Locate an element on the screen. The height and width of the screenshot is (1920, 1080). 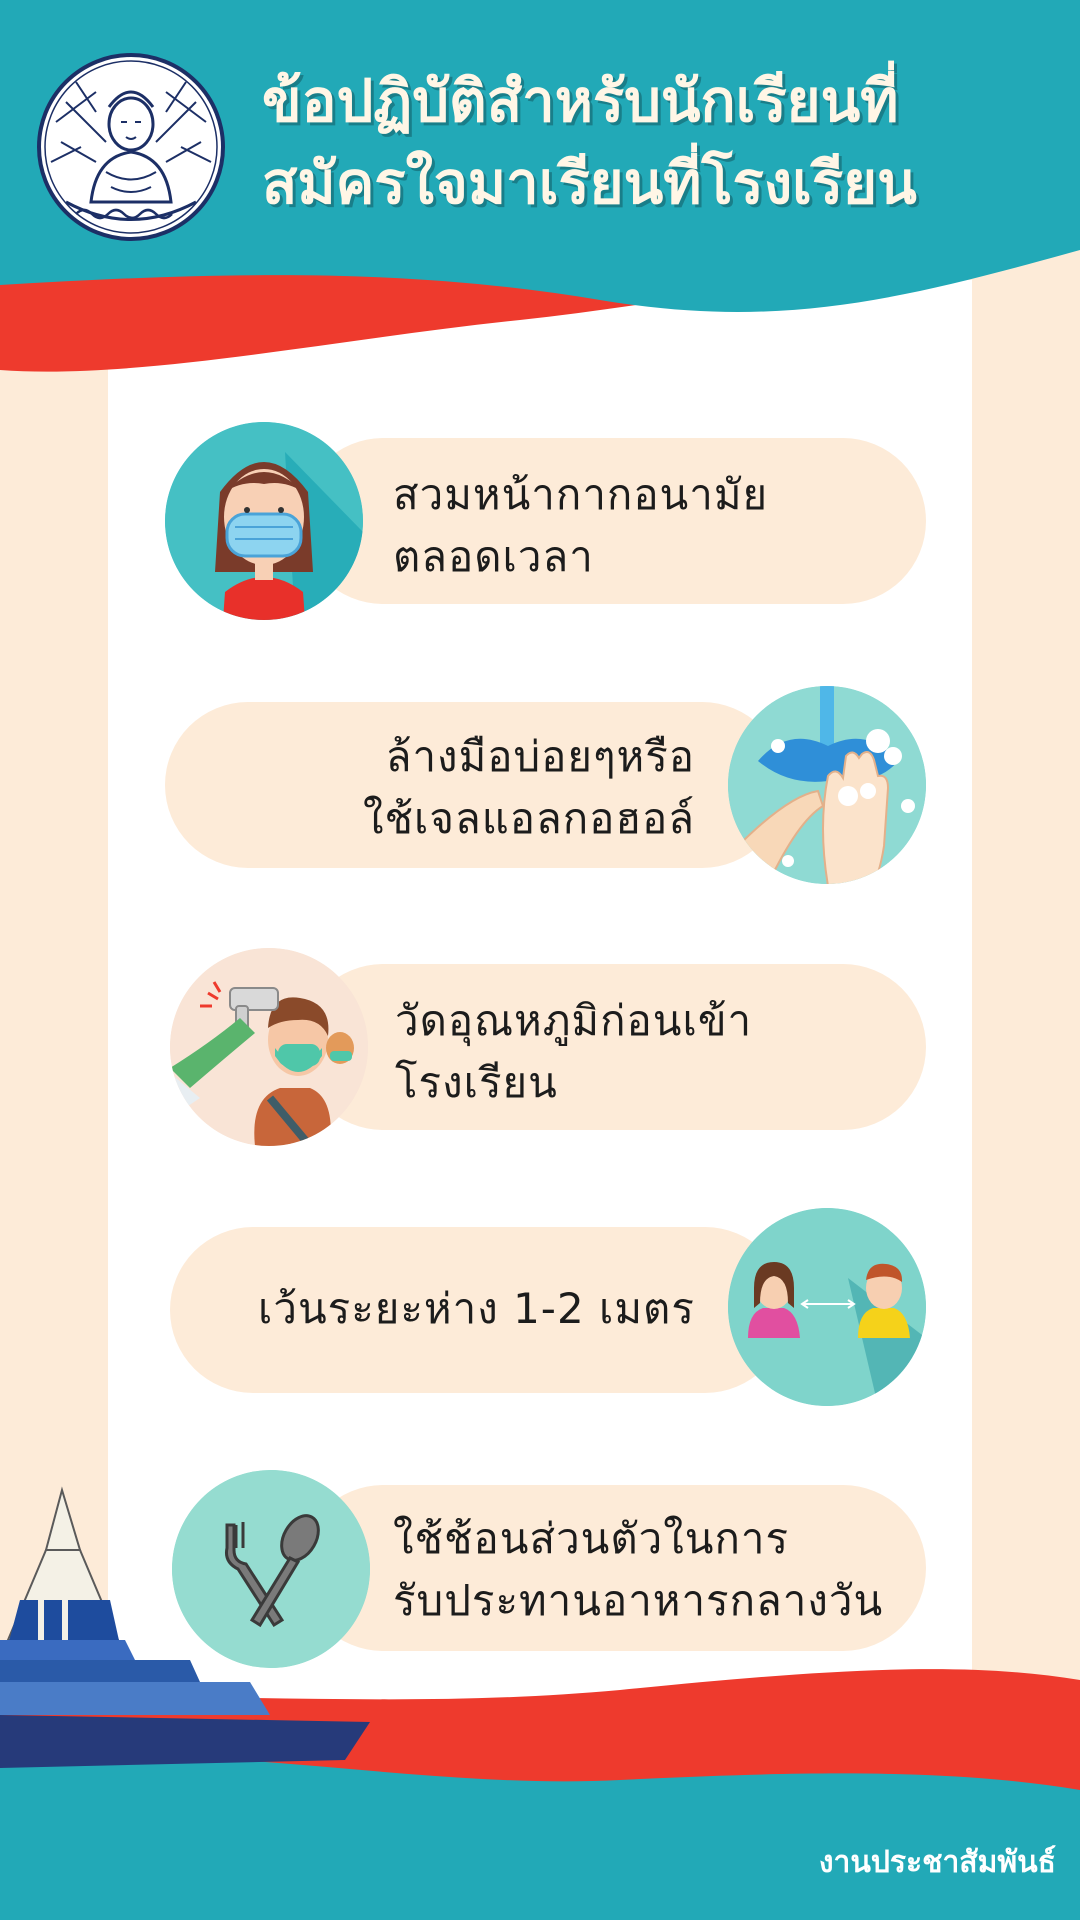
rule-text-temperature: วัดอุณหภูมิก่อนเข้า โรงเรียน is located at coordinates (573, 1052).